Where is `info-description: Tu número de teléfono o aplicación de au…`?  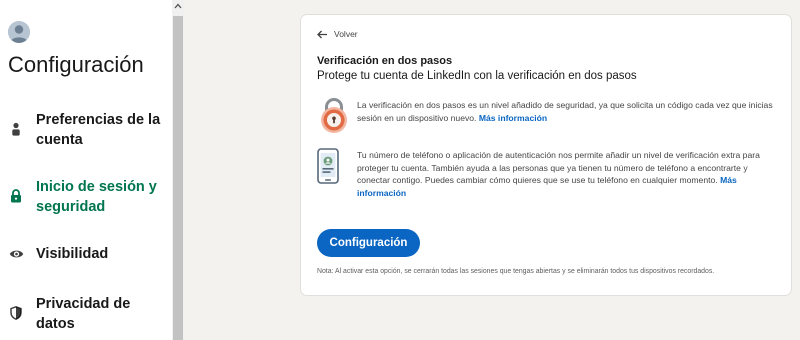 info-description: Tu número de teléfono o aplicación de au… is located at coordinates (558, 168).